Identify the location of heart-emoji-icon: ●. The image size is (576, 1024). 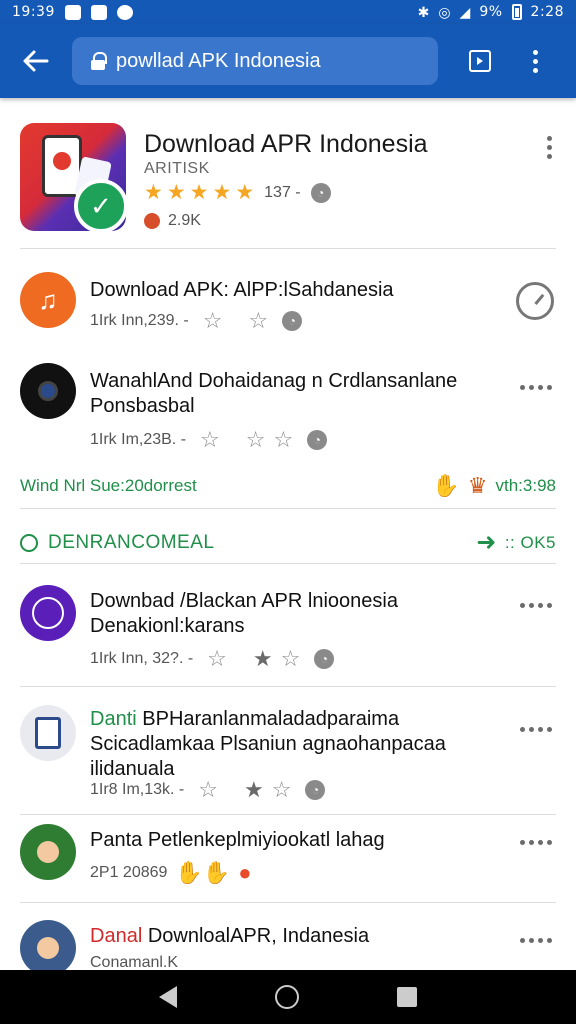
(245, 872).